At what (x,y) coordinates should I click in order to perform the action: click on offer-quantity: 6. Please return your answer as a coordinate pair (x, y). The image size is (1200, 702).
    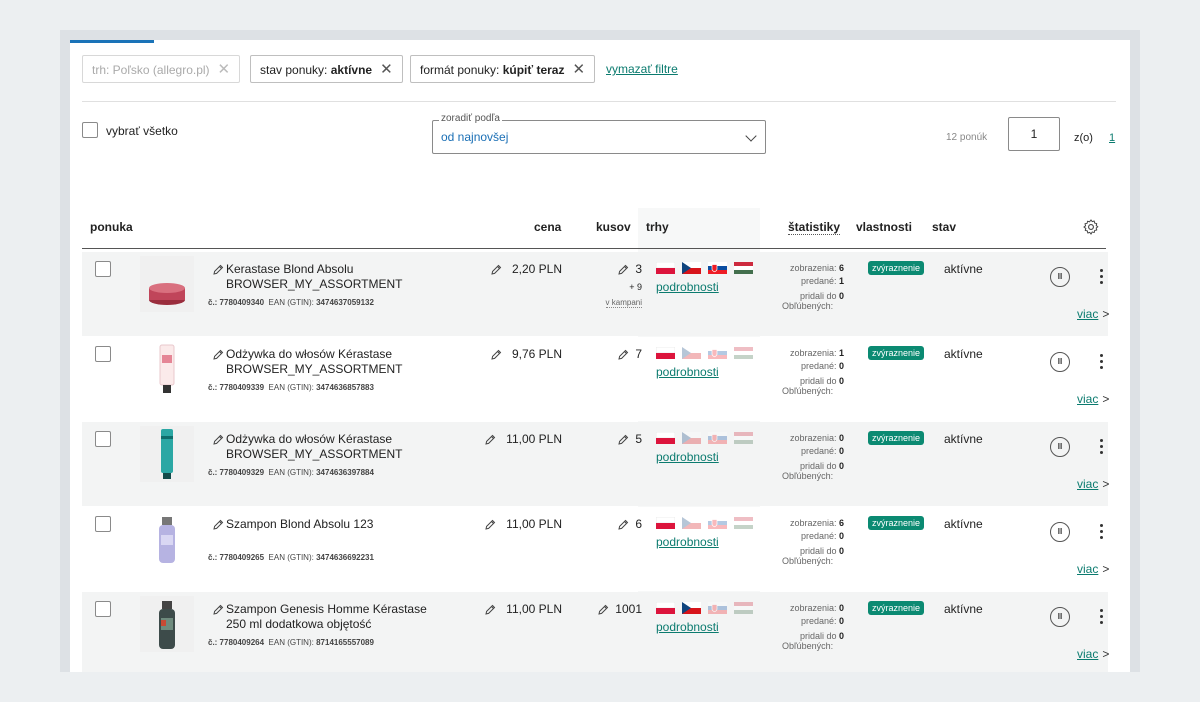
    Looking at the image, I should click on (638, 524).